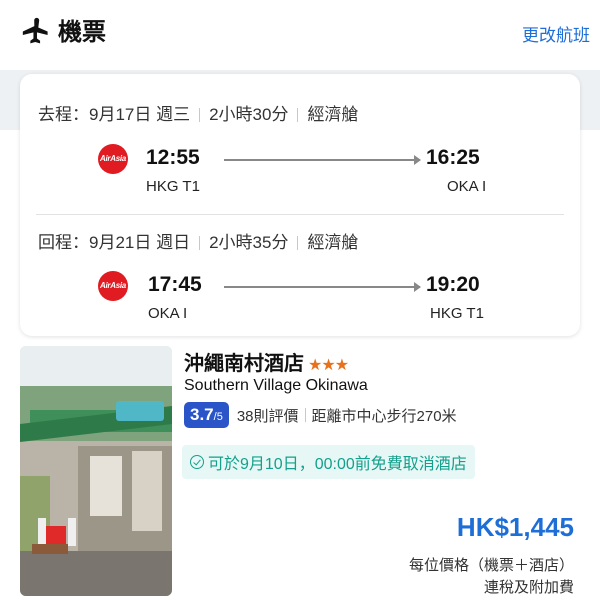 This screenshot has width=600, height=600. Describe the element at coordinates (173, 157) in the screenshot. I see `outbound-depart-time: 12:55` at that location.